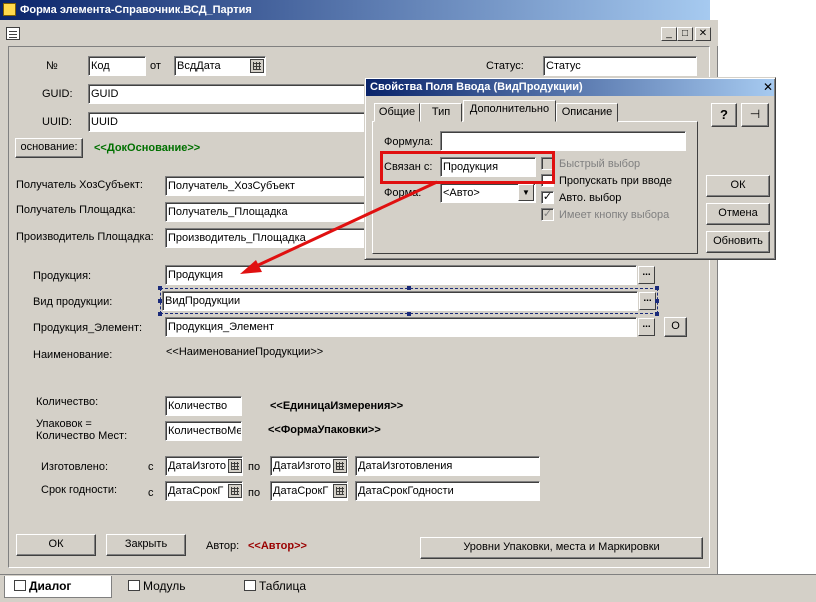 The height and width of the screenshot is (602, 816). I want to click on dialog-icon, so click(20, 585).